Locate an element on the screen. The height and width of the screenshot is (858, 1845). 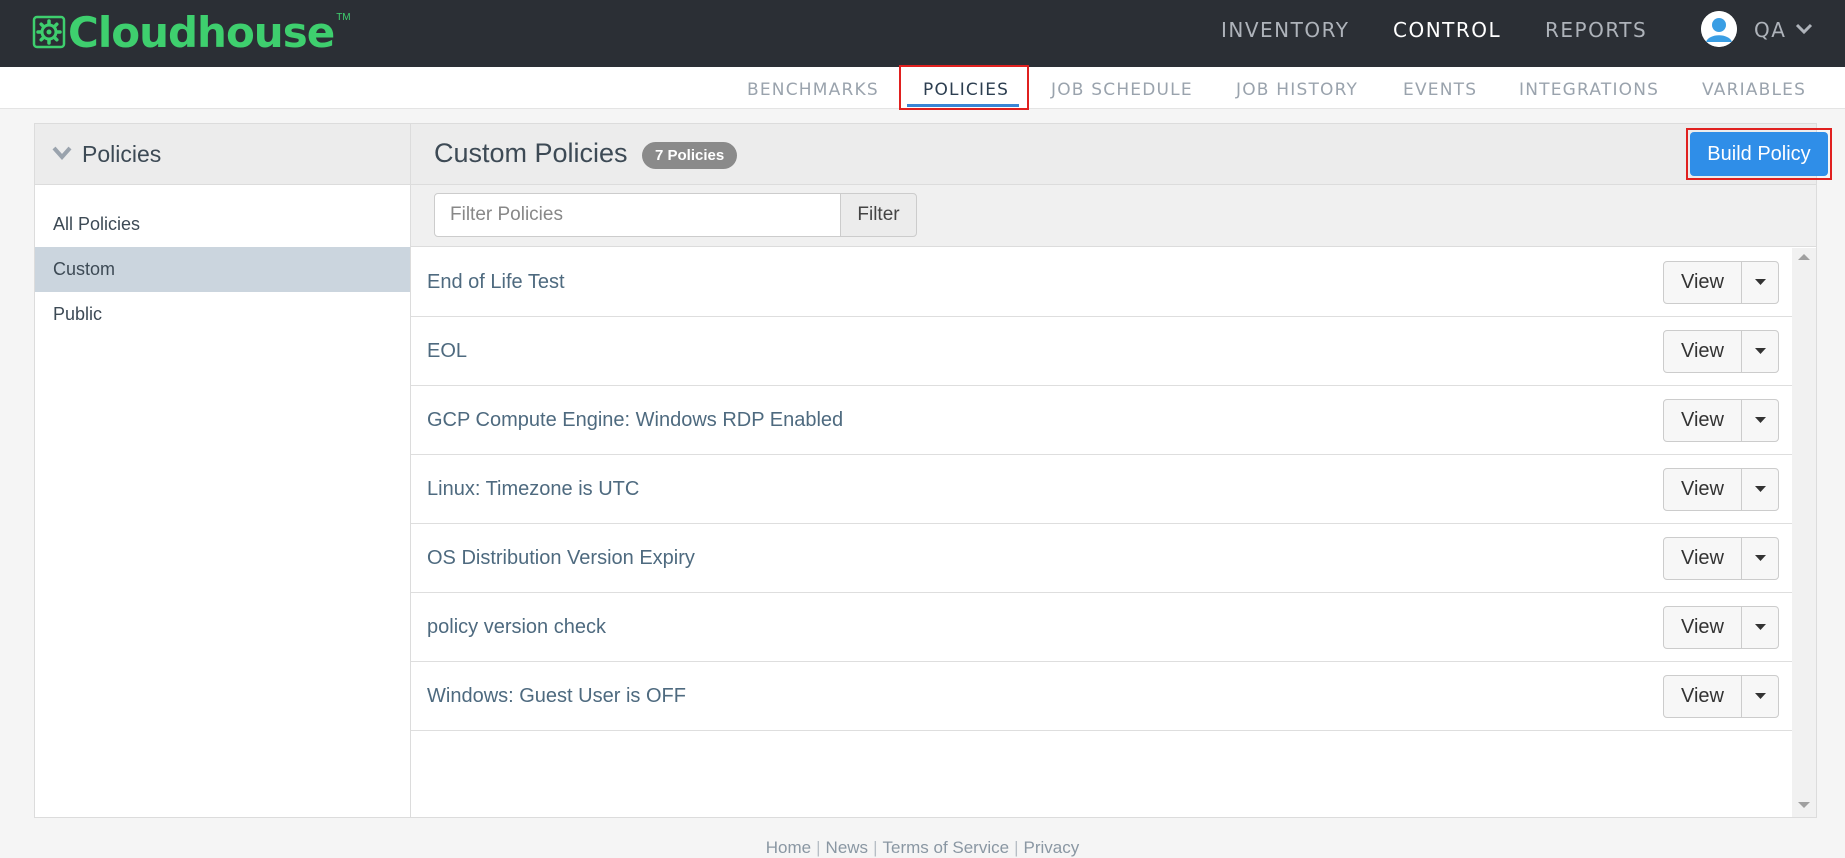
sidebar-header: Policies is located at coordinates (222, 154).